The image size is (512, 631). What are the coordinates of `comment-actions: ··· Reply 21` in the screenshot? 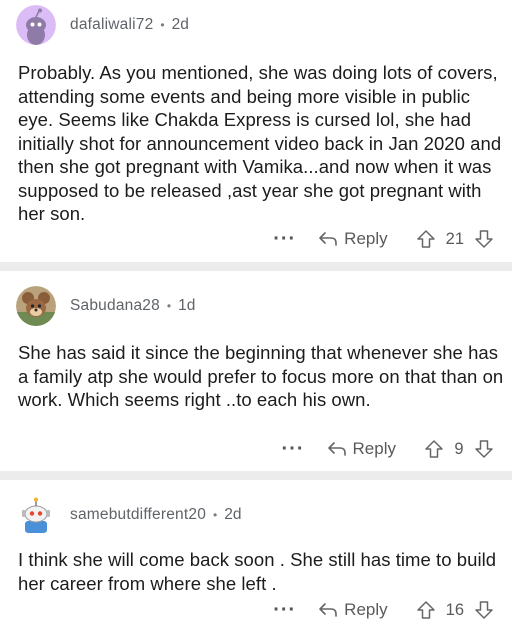 It's located at (383, 239).